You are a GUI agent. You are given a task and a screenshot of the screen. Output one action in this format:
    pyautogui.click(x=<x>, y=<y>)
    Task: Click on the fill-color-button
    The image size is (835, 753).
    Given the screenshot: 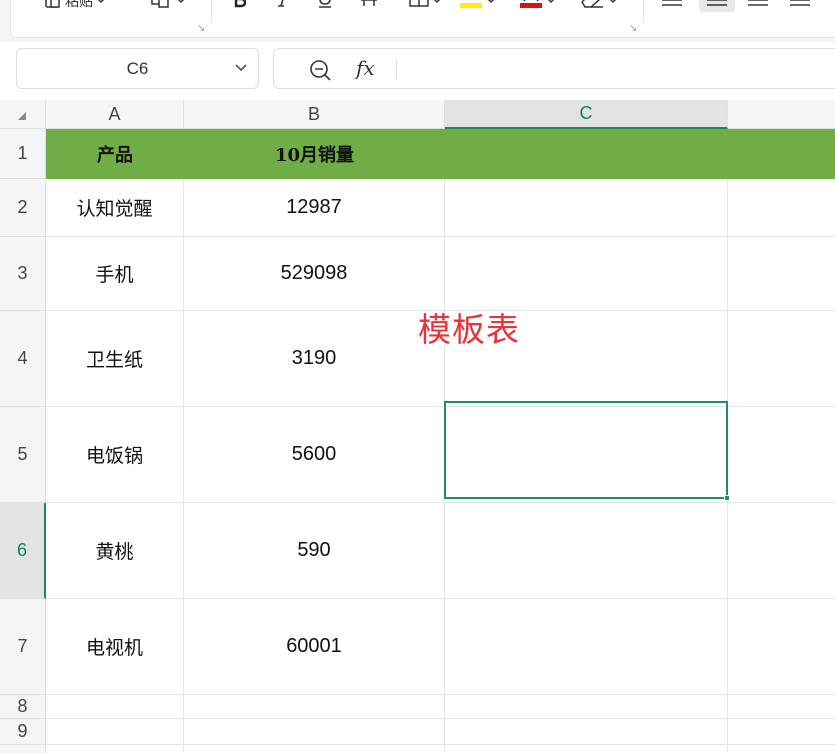 What is the action you would take?
    pyautogui.click(x=477, y=4)
    